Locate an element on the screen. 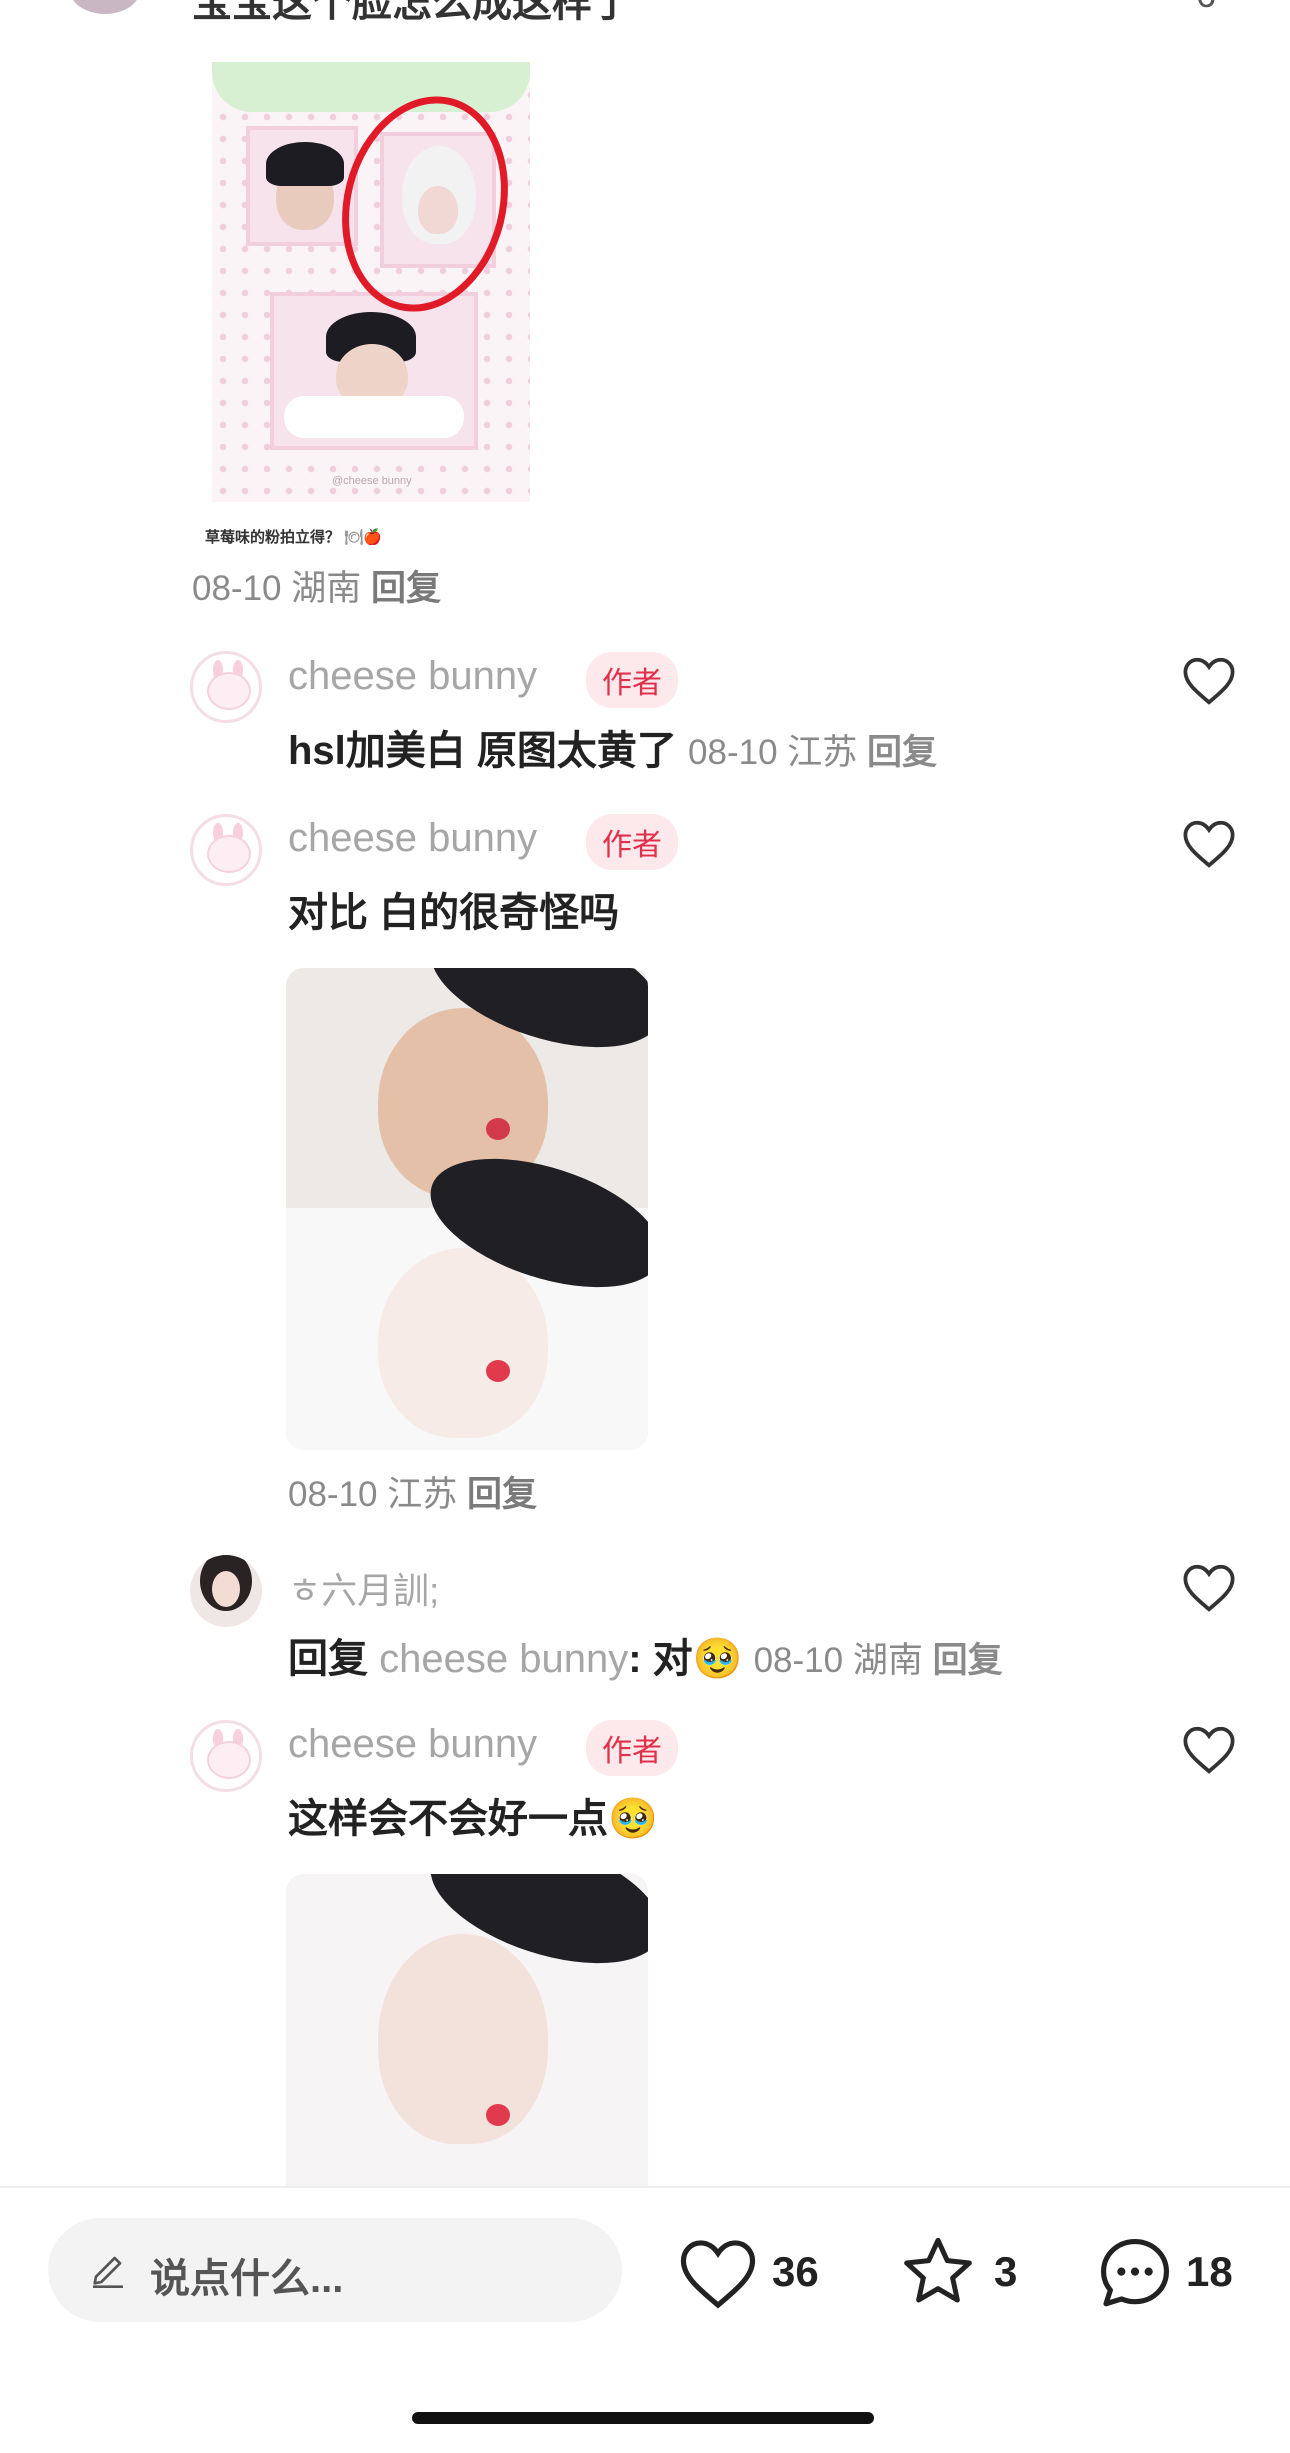 The height and width of the screenshot is (2453, 1290). username: ㅎ六月訓; is located at coordinates (363, 1588).